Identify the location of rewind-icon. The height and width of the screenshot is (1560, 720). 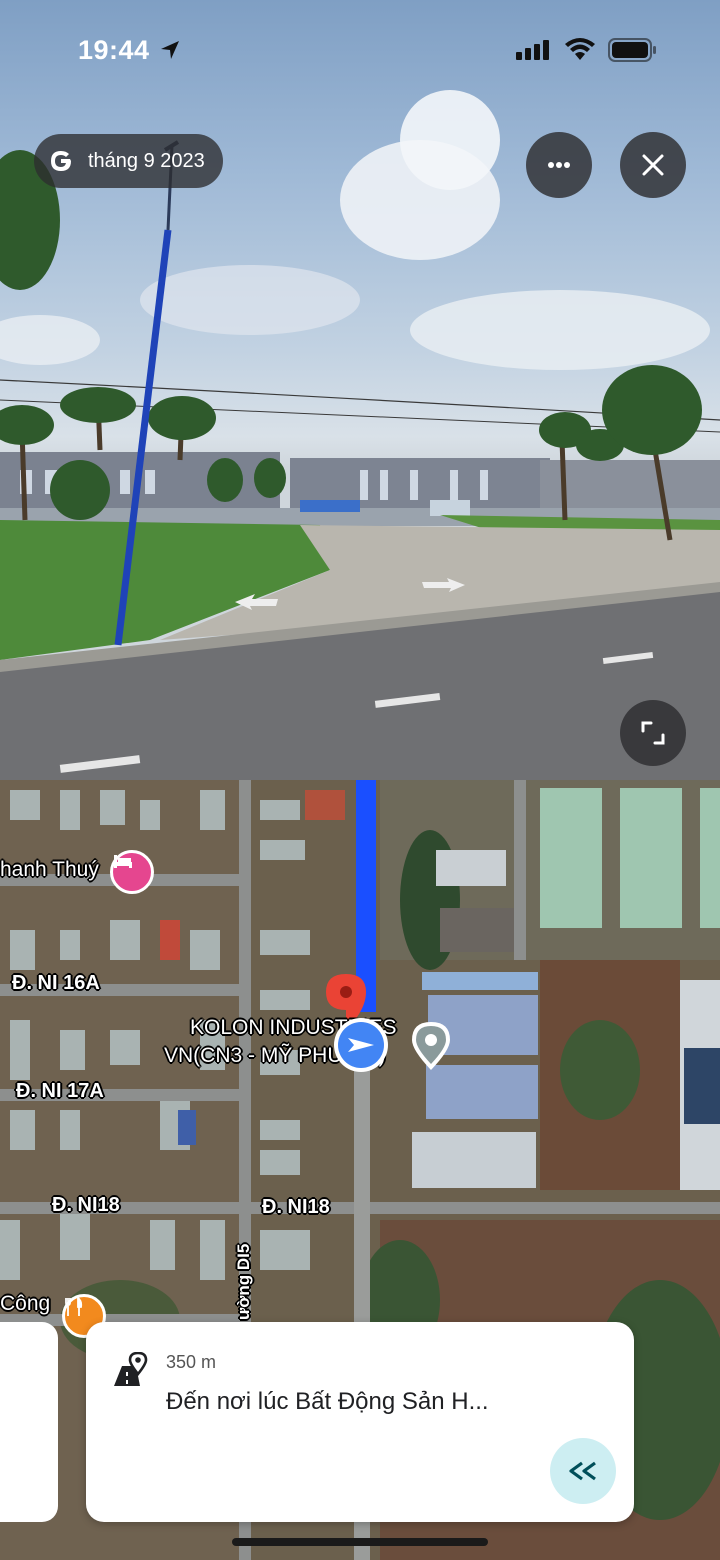
(582, 1471).